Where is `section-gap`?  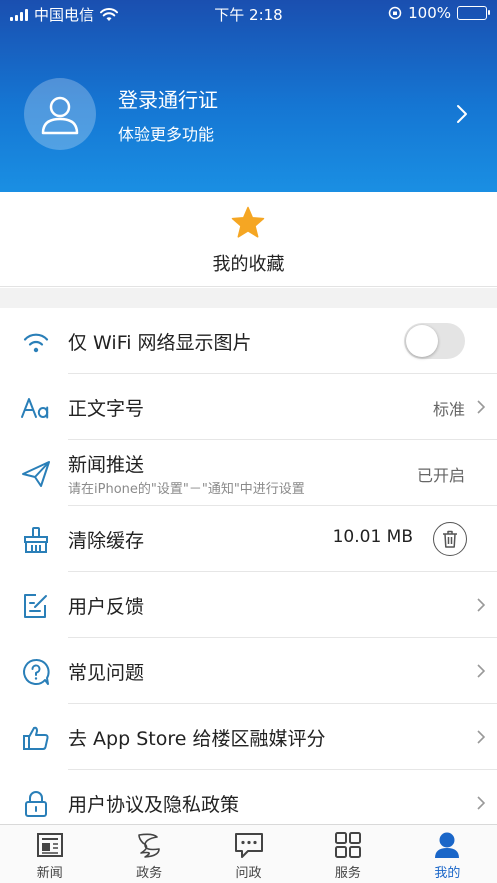 section-gap is located at coordinates (248, 298).